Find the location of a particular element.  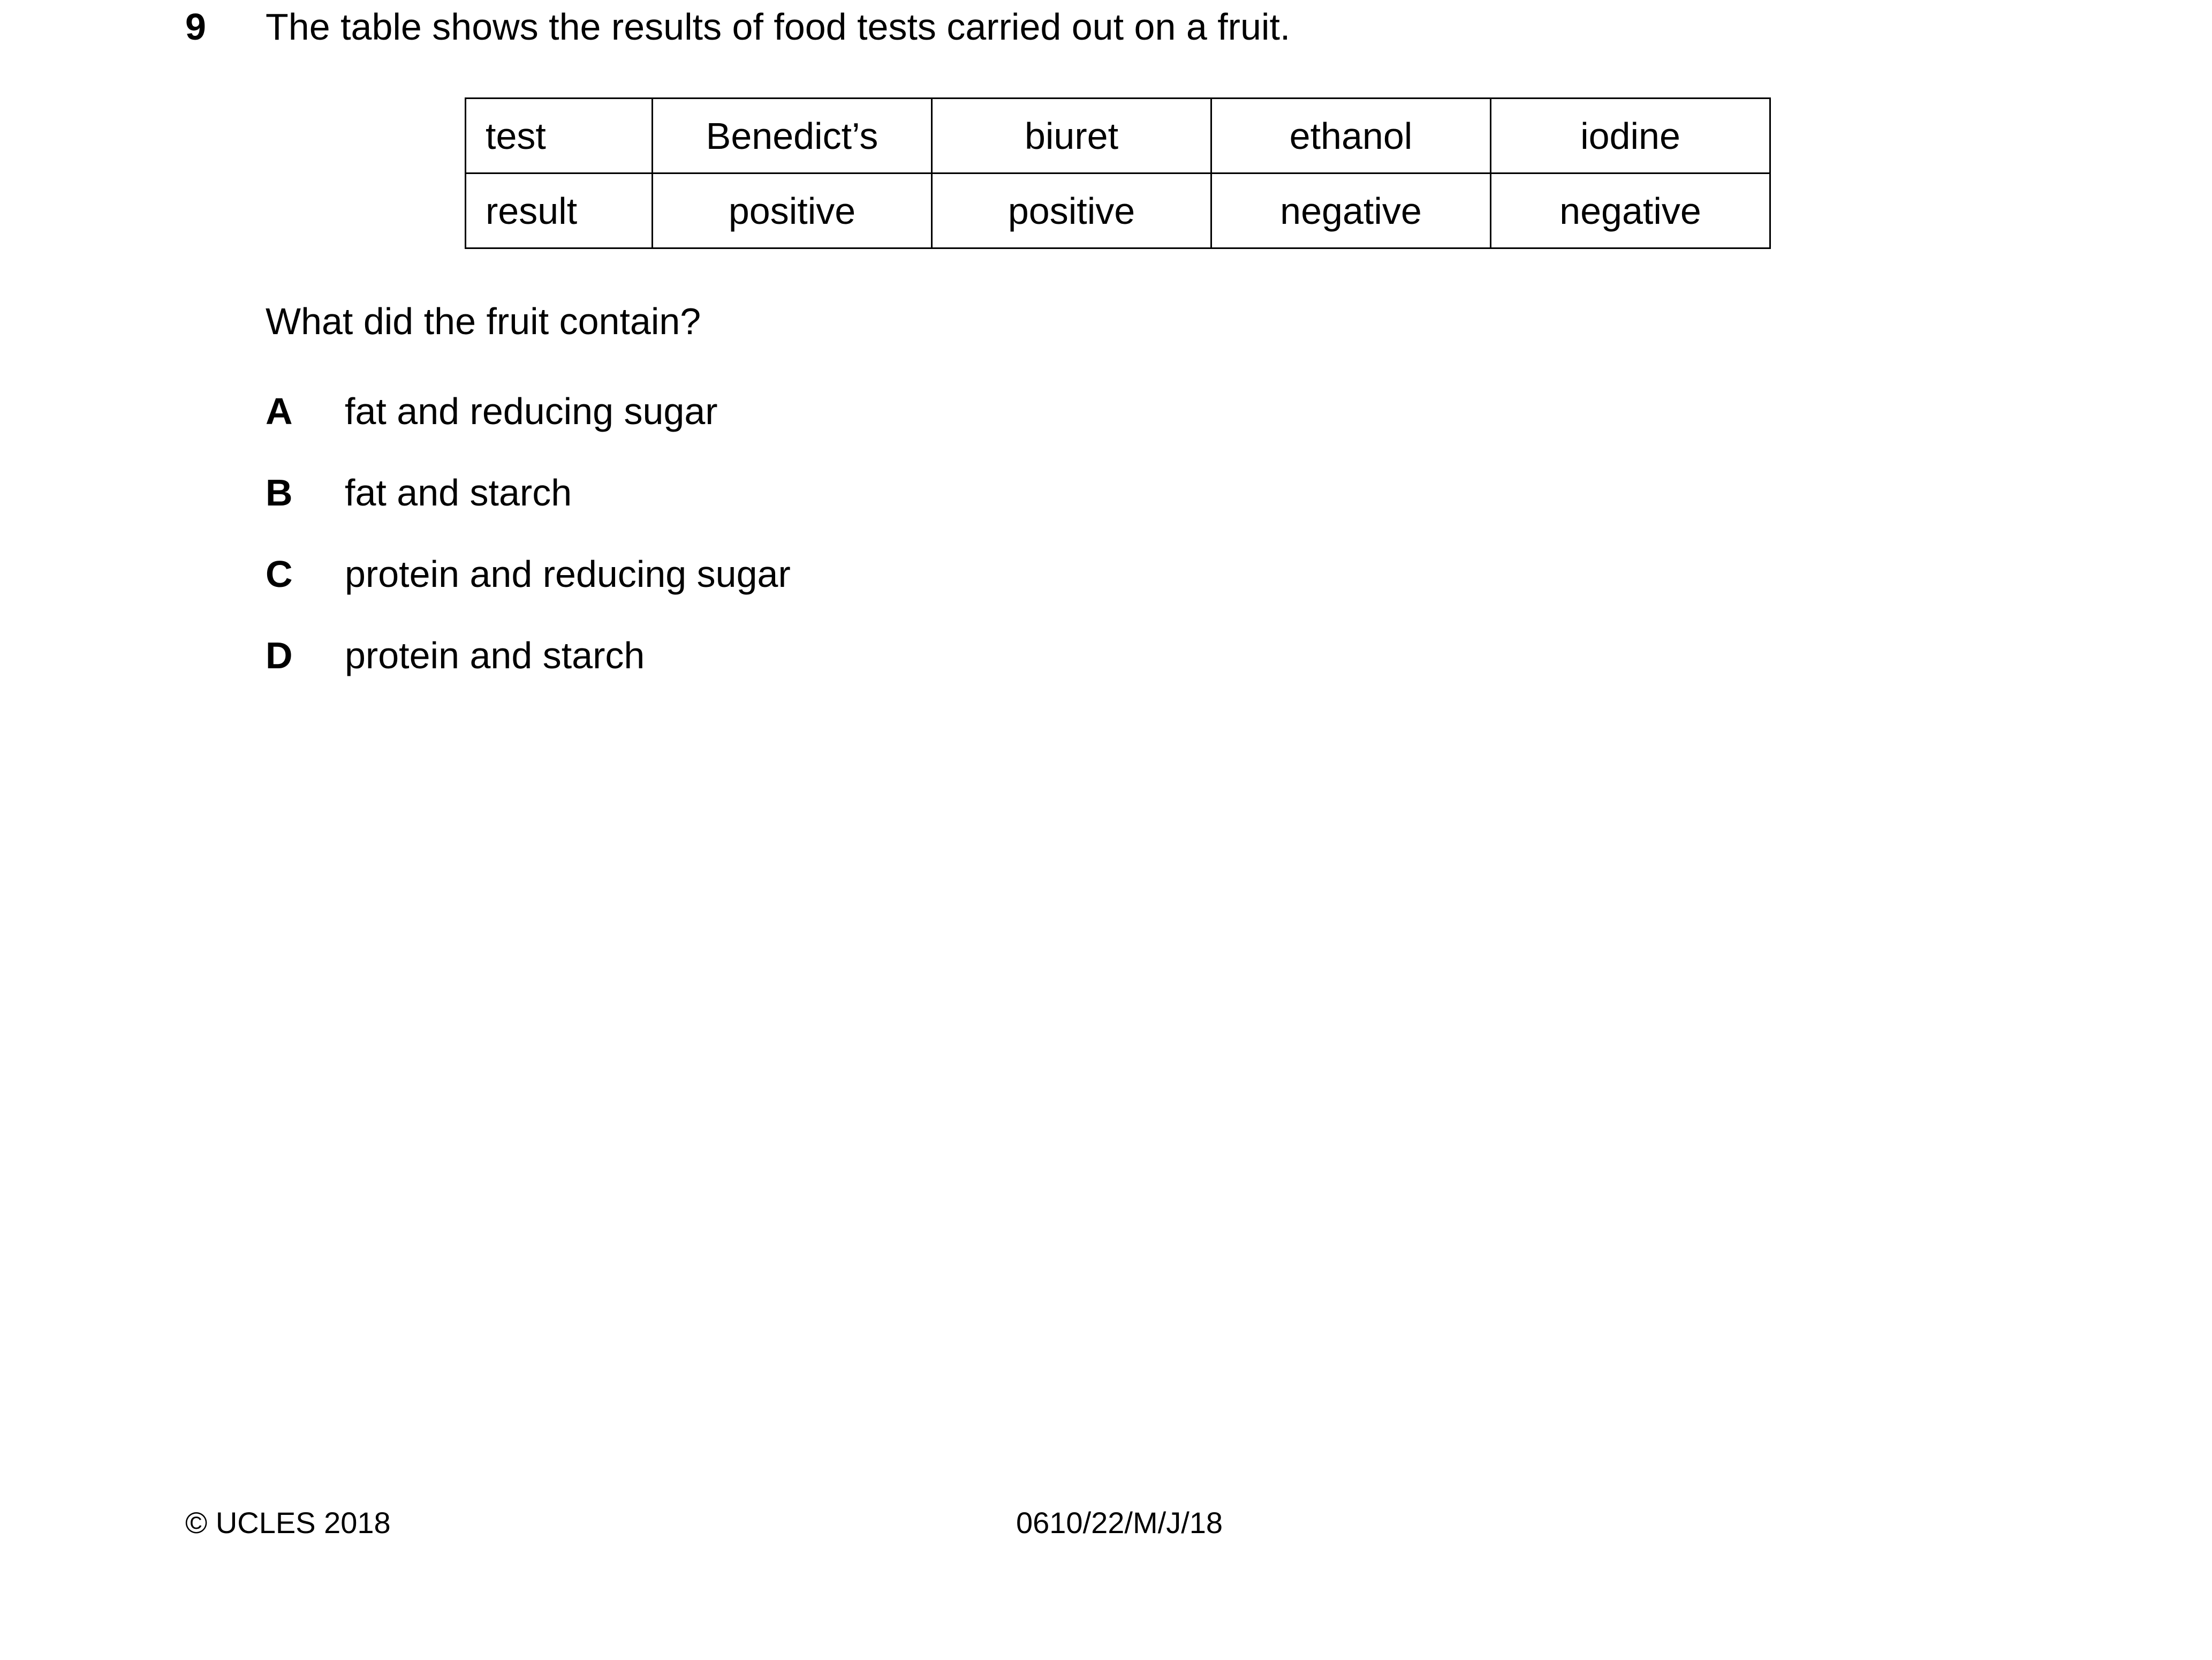

table-row-header: result is located at coordinates (559, 210).